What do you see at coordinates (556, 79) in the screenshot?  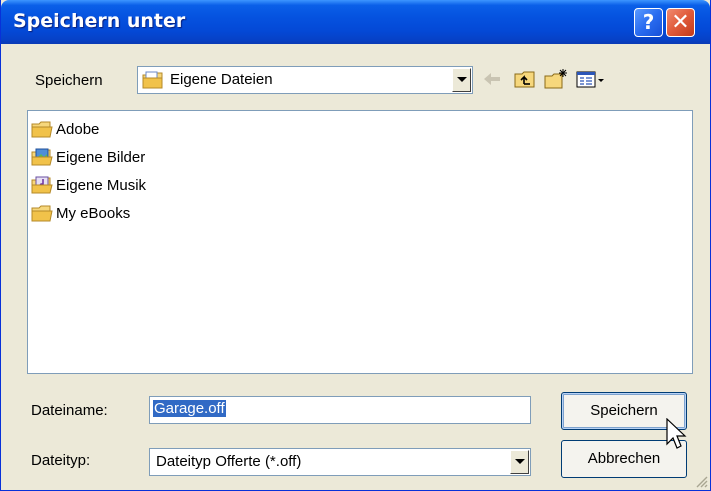 I see `new-folder-icon` at bounding box center [556, 79].